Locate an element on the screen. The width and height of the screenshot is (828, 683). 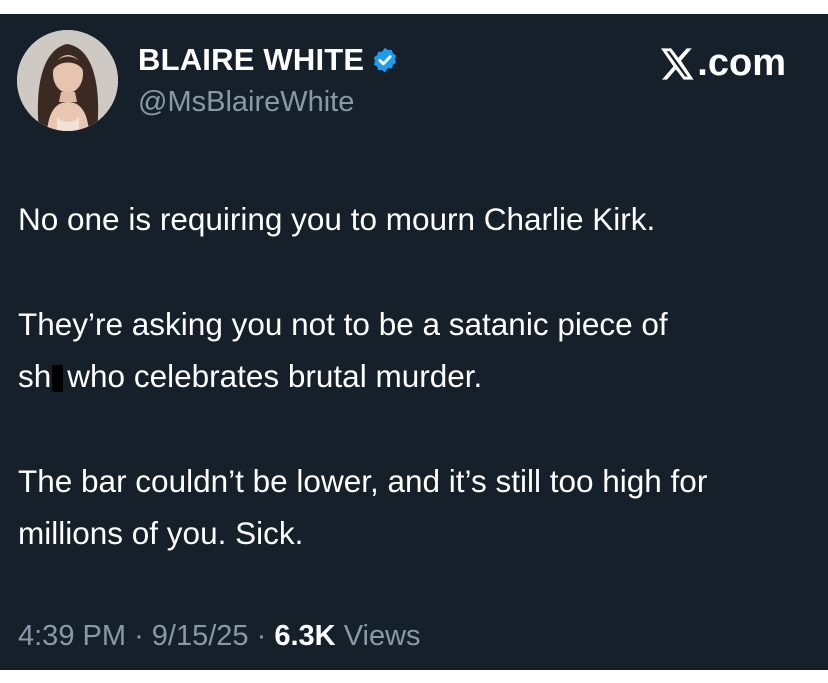
views-count: 6.3K is located at coordinates (304, 636).